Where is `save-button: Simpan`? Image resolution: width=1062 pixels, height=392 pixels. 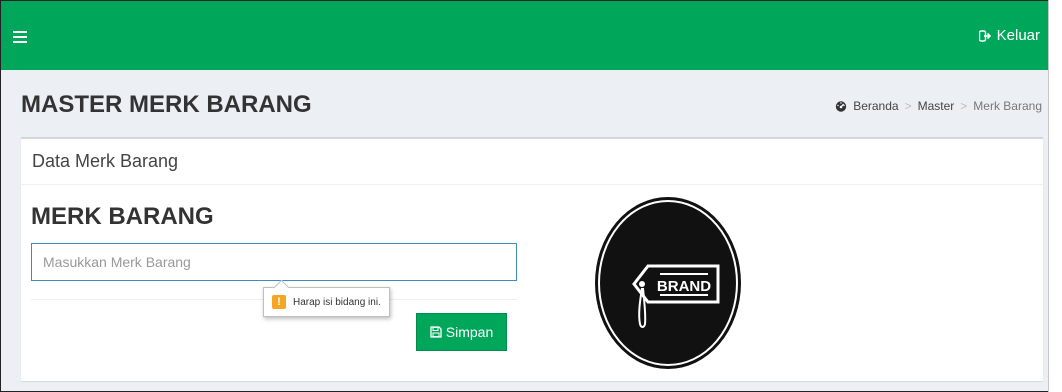
save-button: Simpan is located at coordinates (461, 332).